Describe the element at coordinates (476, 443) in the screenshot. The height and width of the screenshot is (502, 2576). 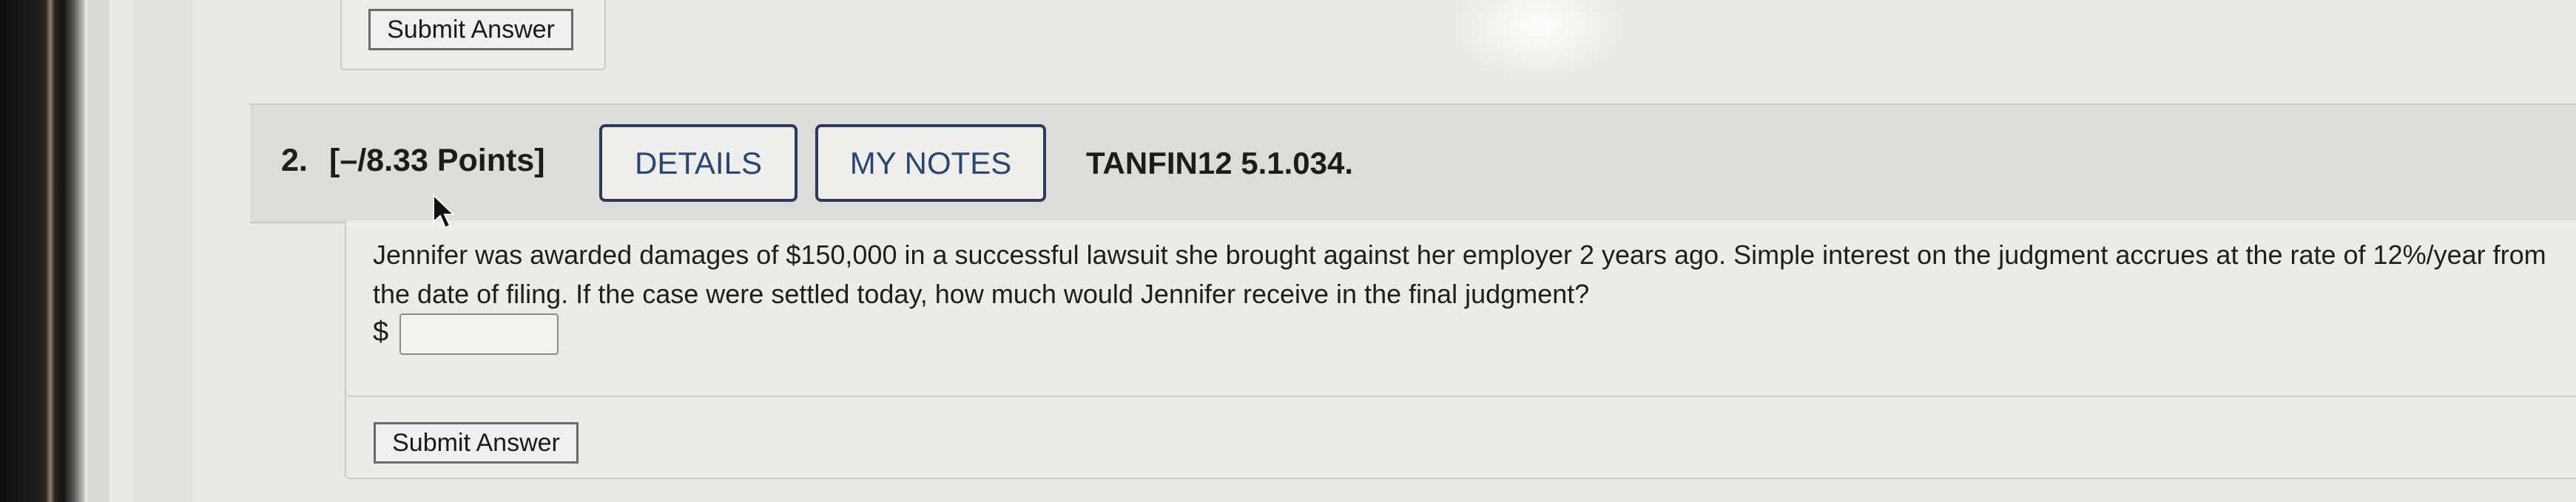
I see `submit-answer-button: Submit Answer` at that location.